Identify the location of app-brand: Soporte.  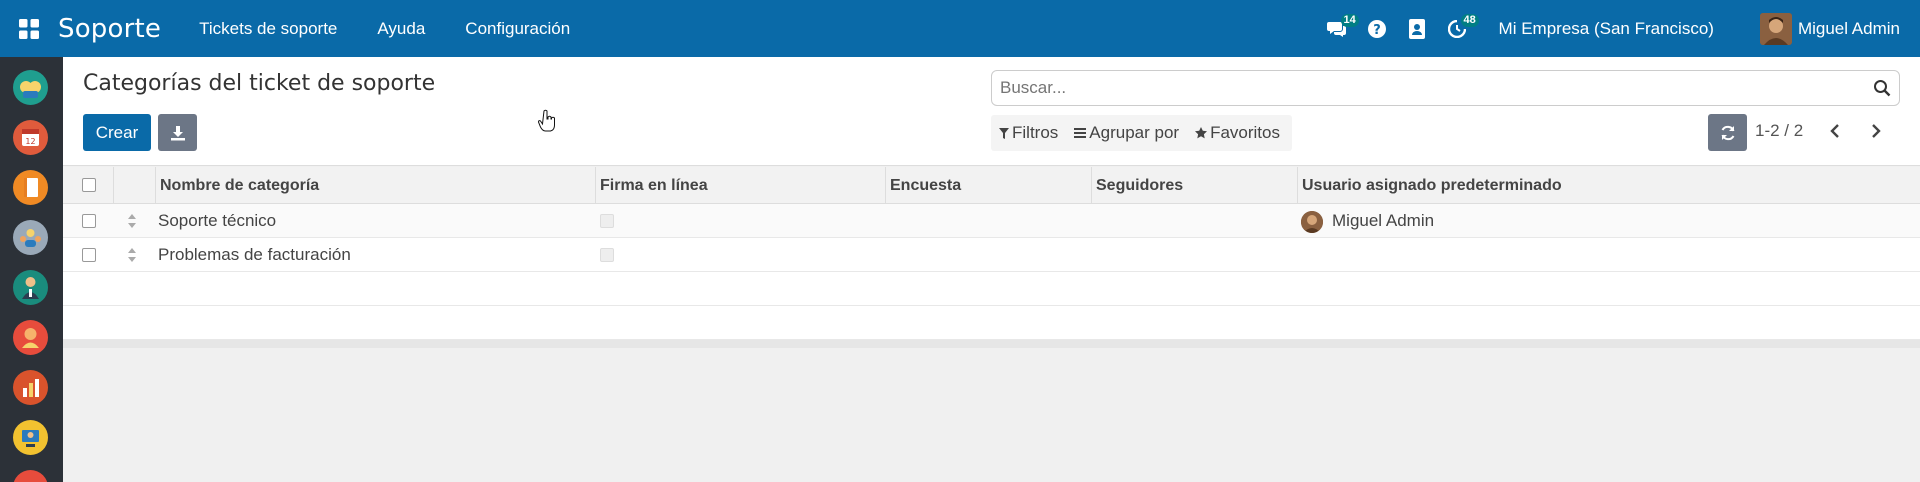
(109, 29).